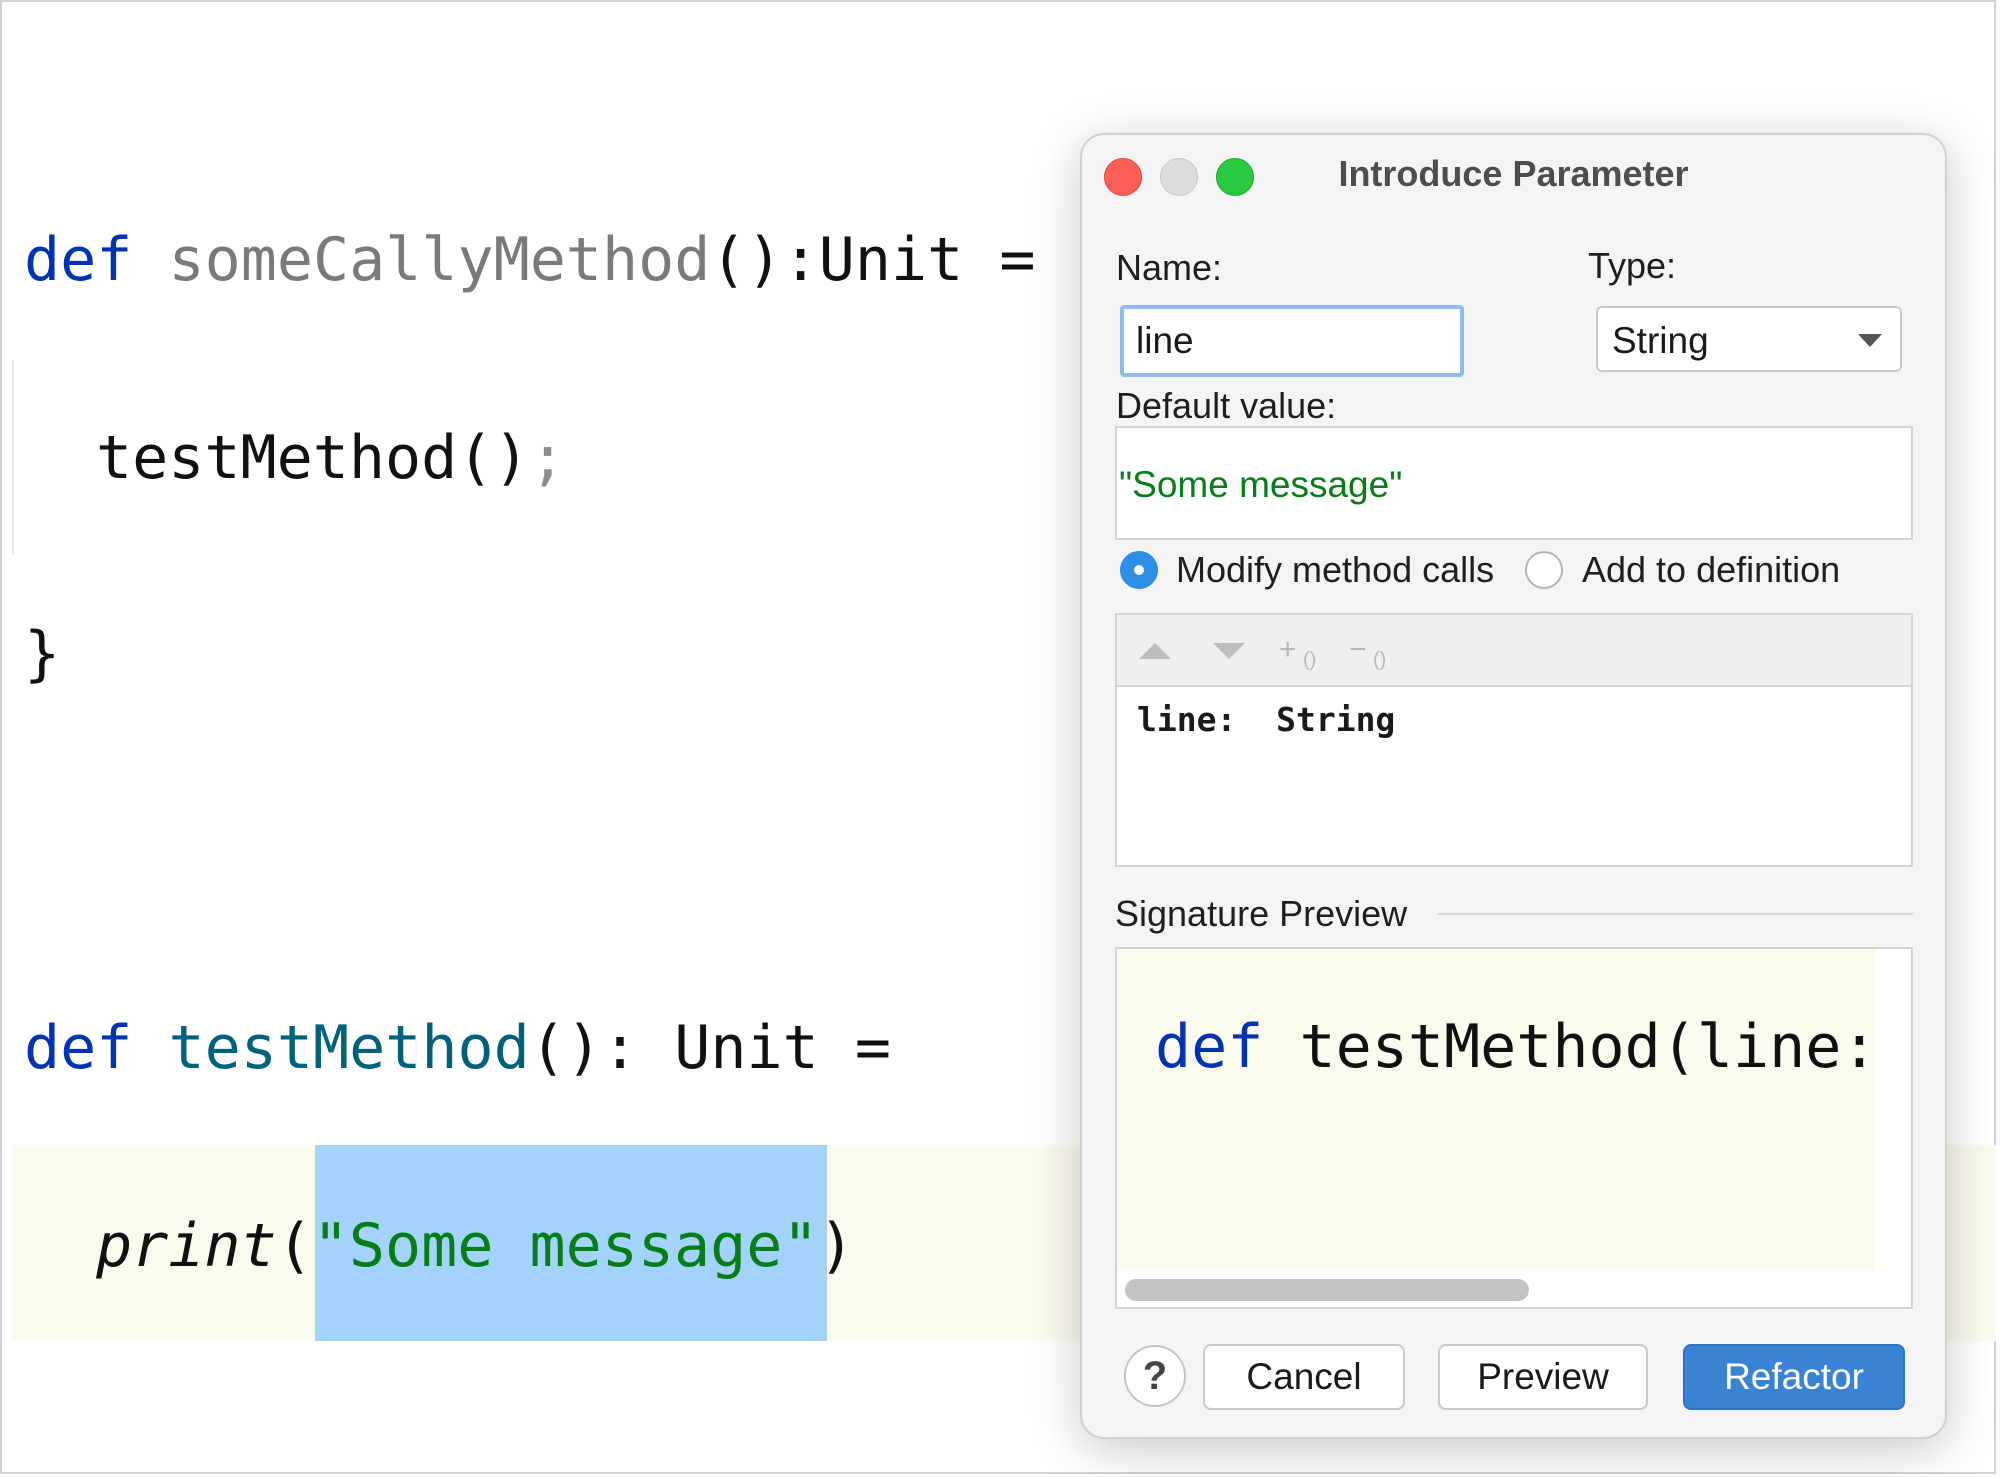 The image size is (2000, 1478). I want to click on radio-modify-method-calls, so click(1139, 570).